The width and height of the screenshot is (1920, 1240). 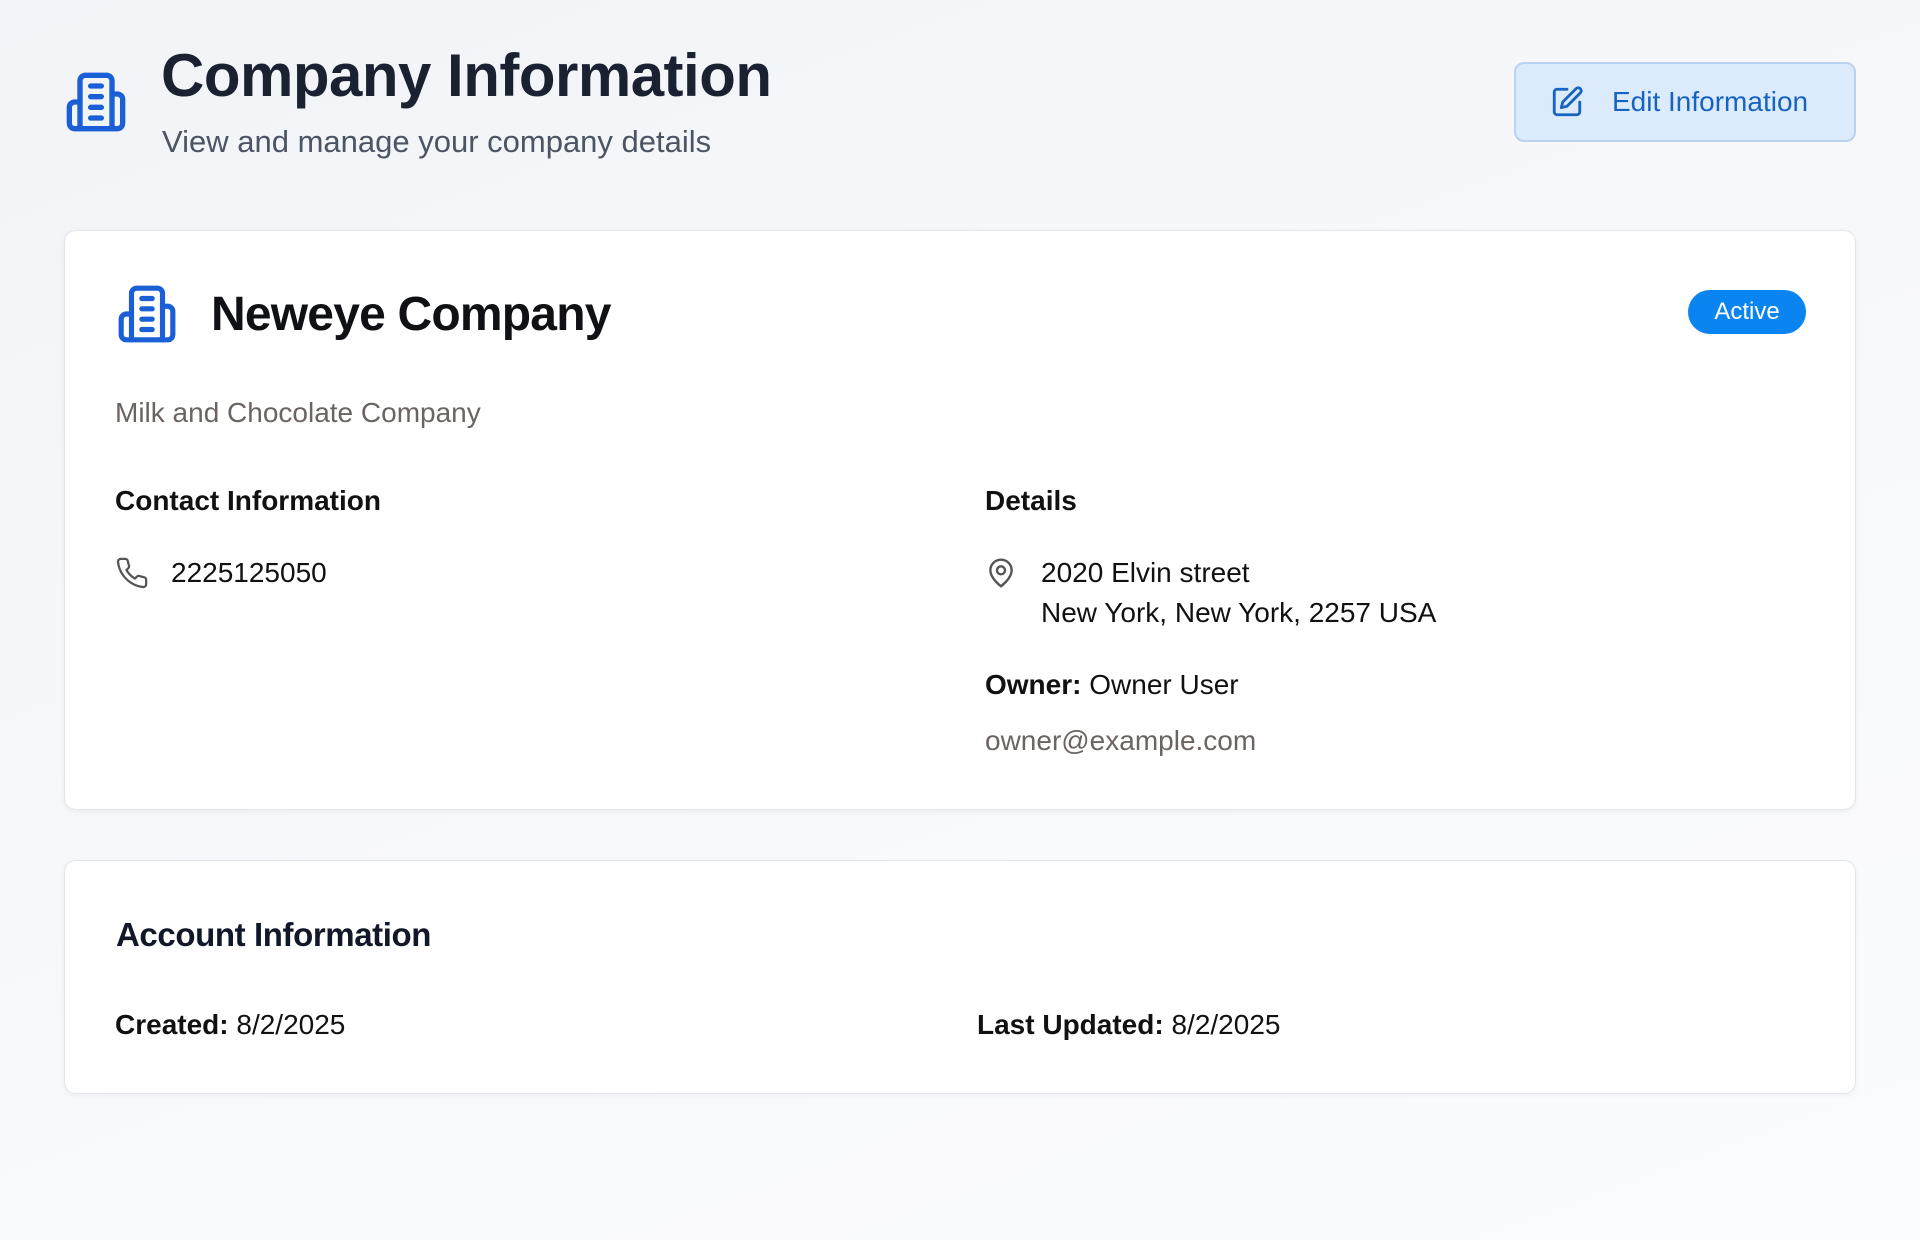 I want to click on last-updated-label: Last Updated:, so click(x=1070, y=1024).